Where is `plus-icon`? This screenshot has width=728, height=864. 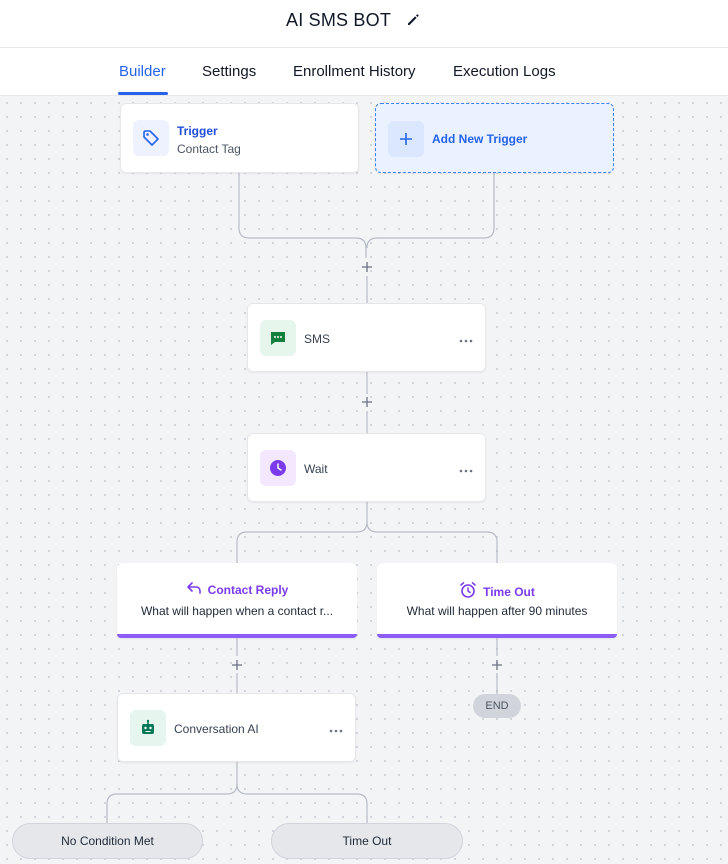
plus-icon is located at coordinates (406, 139).